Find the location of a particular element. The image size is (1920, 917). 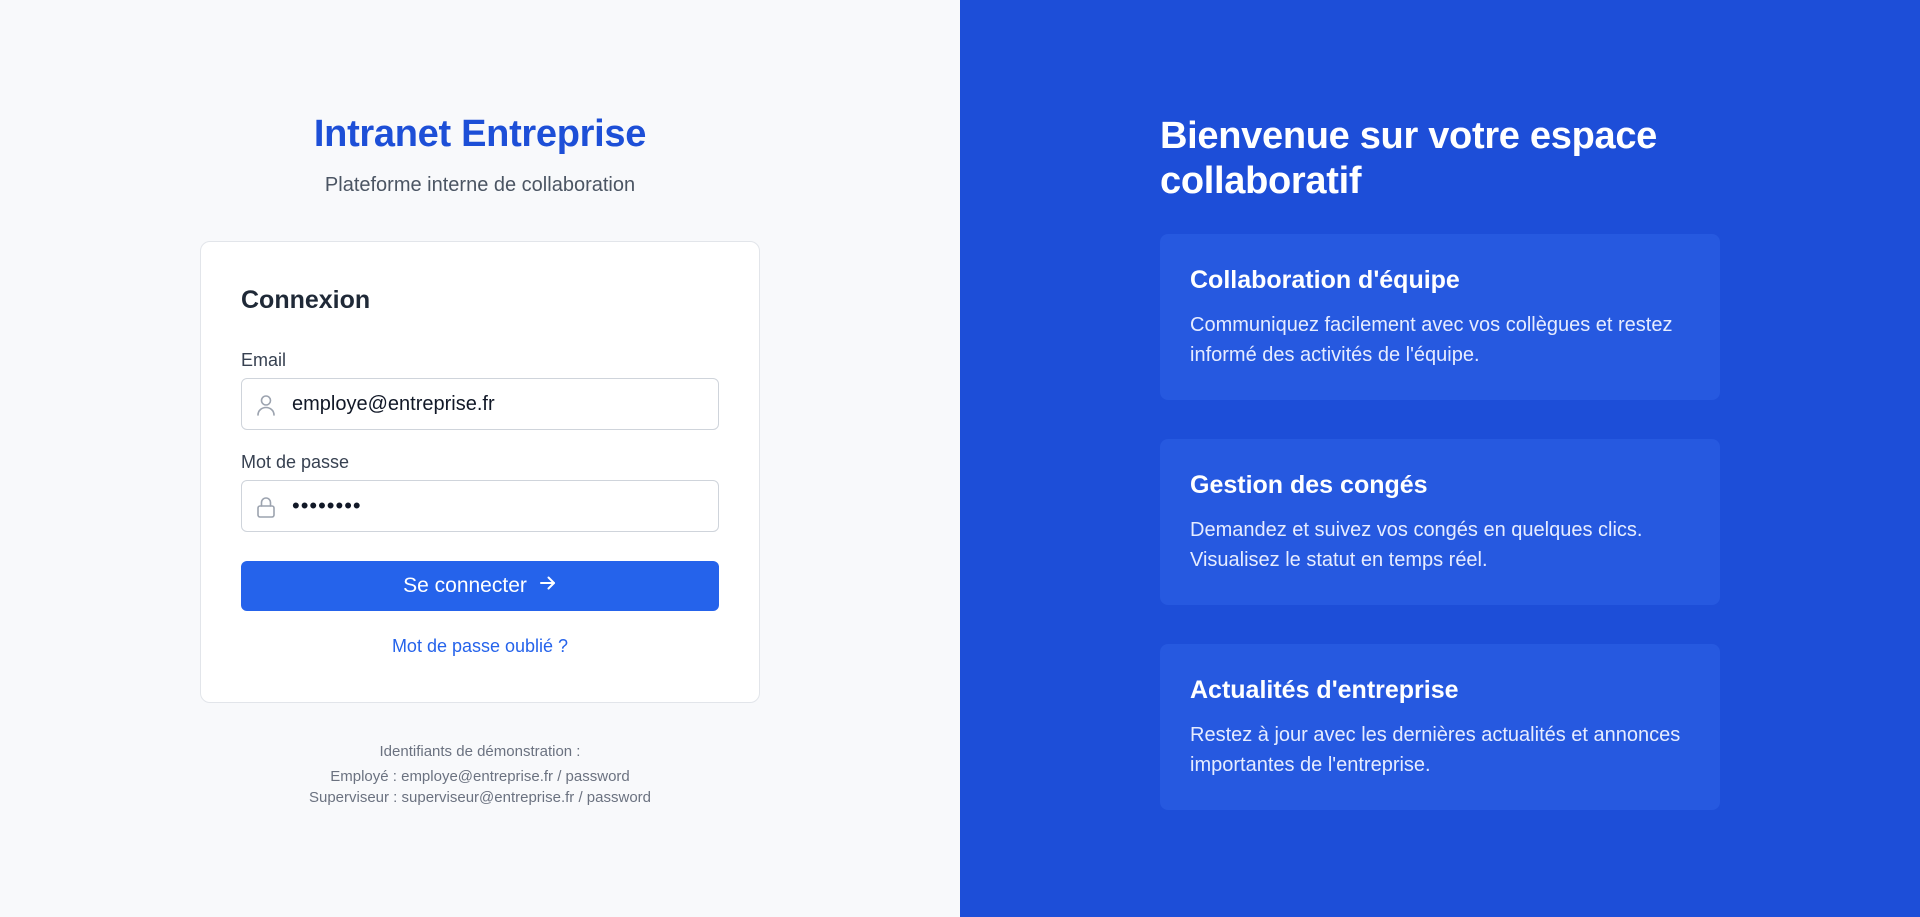

demo-credentials-heading: Identifiants de démonstration : is located at coordinates (480, 751).